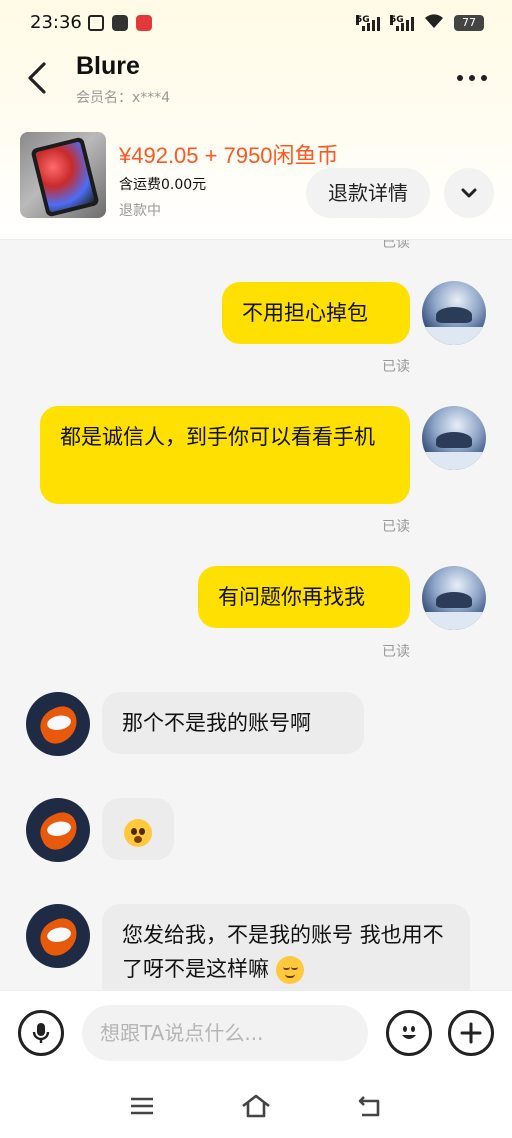 This screenshot has width=512, height=1138. I want to click on signal-label-2: 5G, so click(397, 19).